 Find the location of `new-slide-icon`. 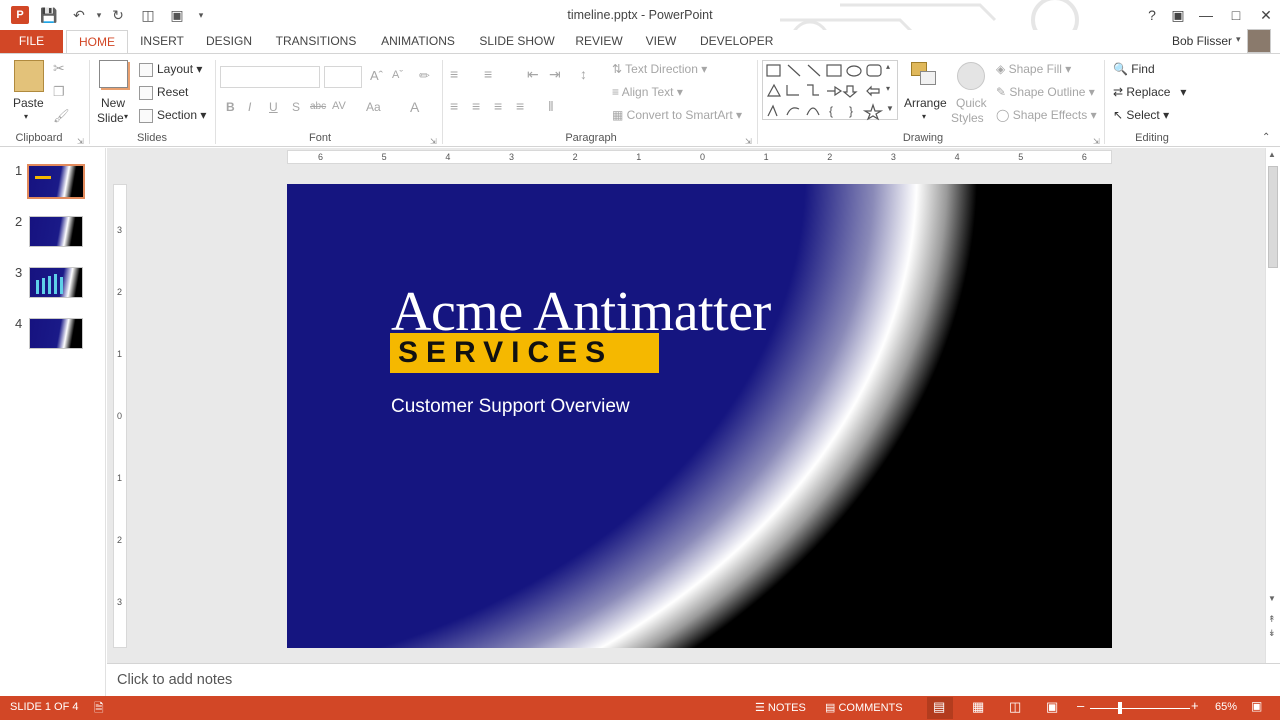

new-slide-icon is located at coordinates (113, 74).